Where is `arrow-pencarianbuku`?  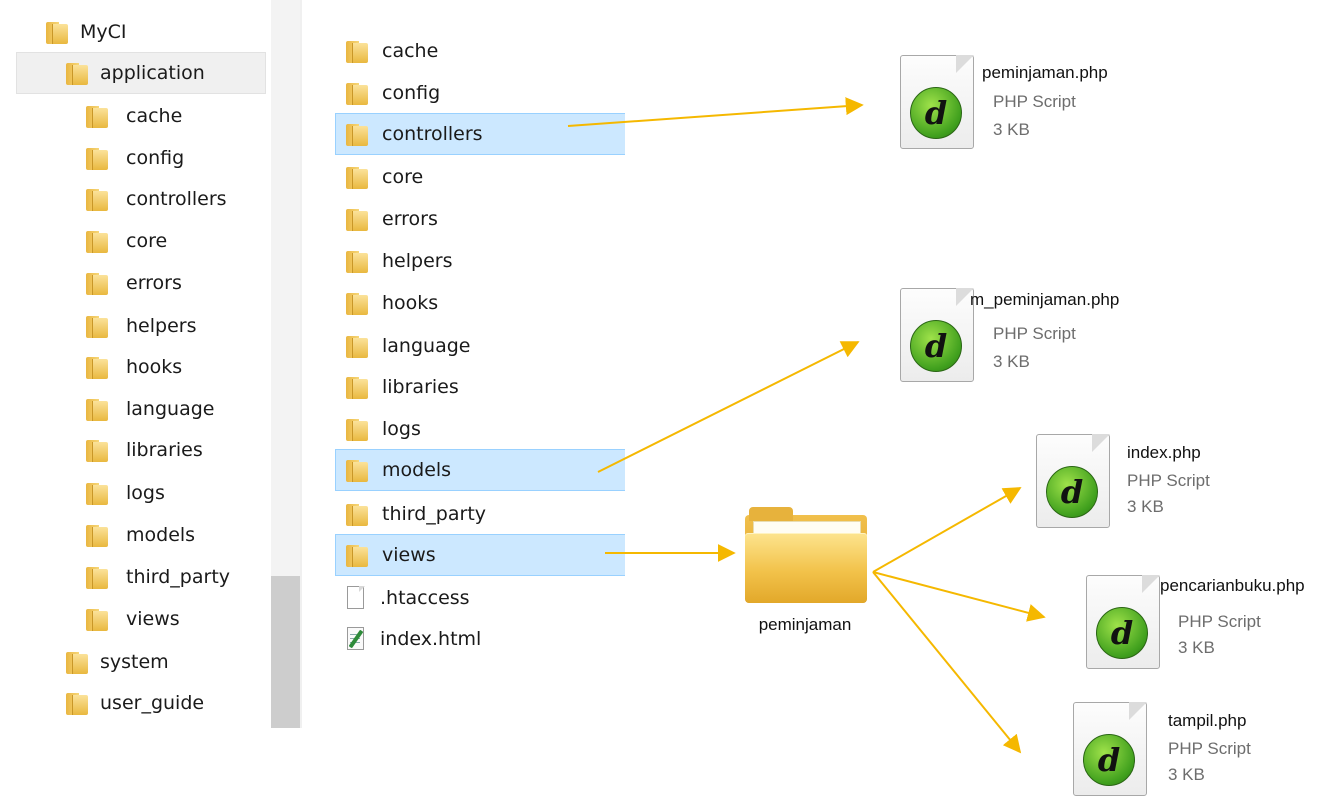 arrow-pencarianbuku is located at coordinates (959, 596).